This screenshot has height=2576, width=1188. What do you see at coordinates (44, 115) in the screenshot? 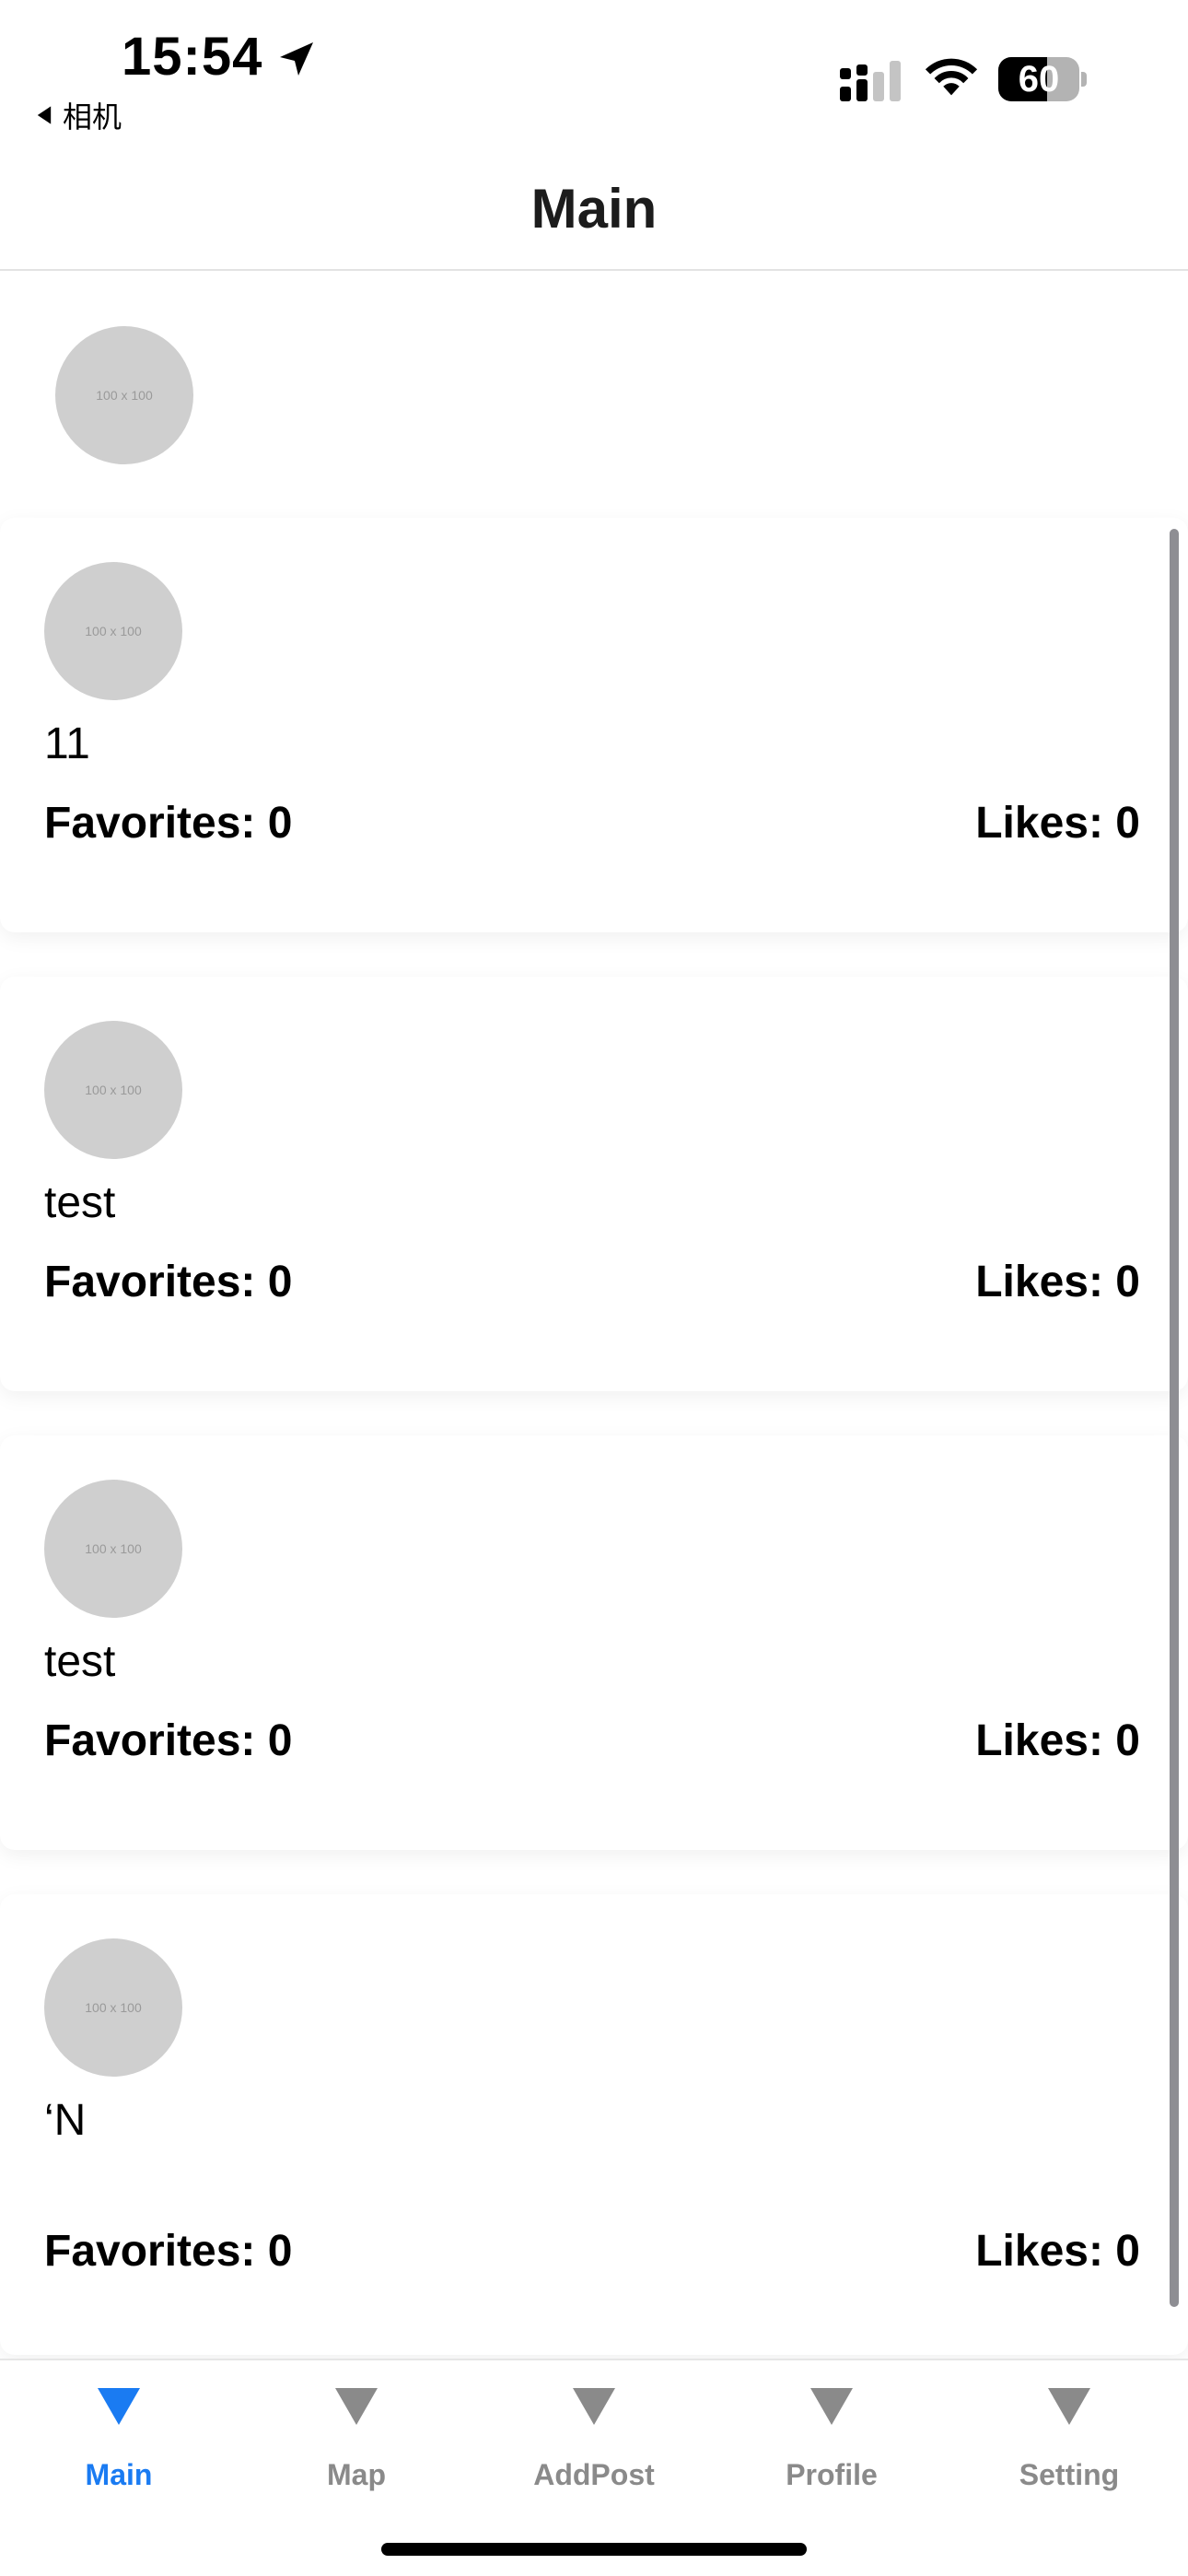
I see `back-triangle-icon` at bounding box center [44, 115].